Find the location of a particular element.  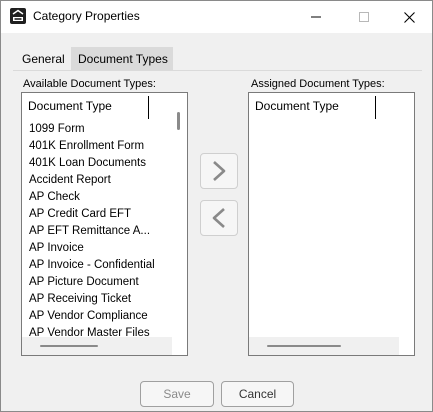

spc-logo-icon is located at coordinates (18, 16).